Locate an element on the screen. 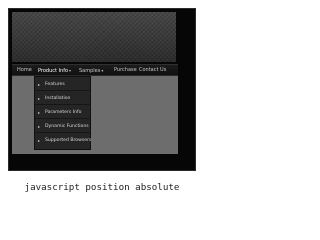  dropdown-item-parameters-info: ▸ Parameters Info is located at coordinates (62, 112).